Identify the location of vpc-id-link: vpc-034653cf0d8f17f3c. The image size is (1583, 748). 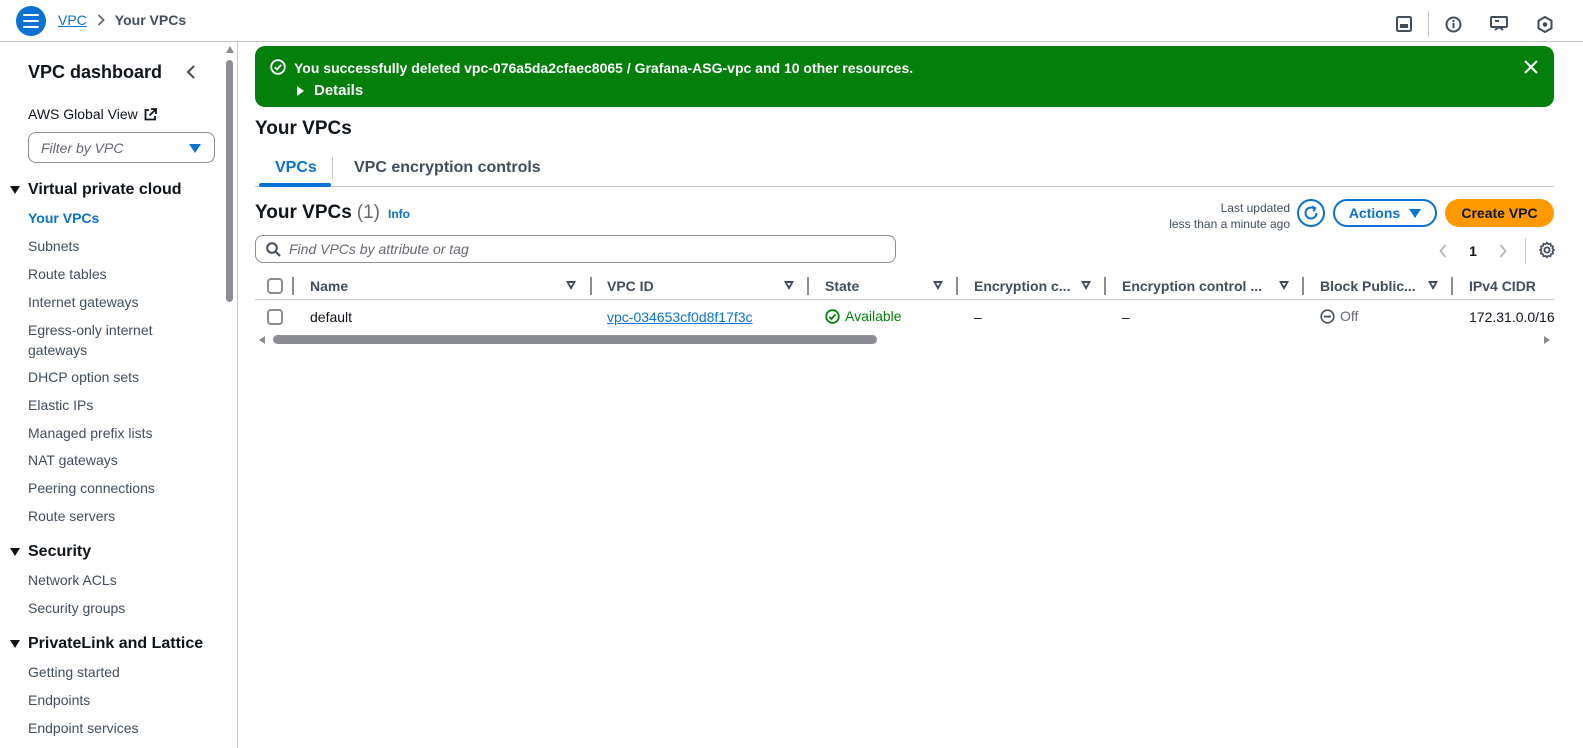
(680, 317).